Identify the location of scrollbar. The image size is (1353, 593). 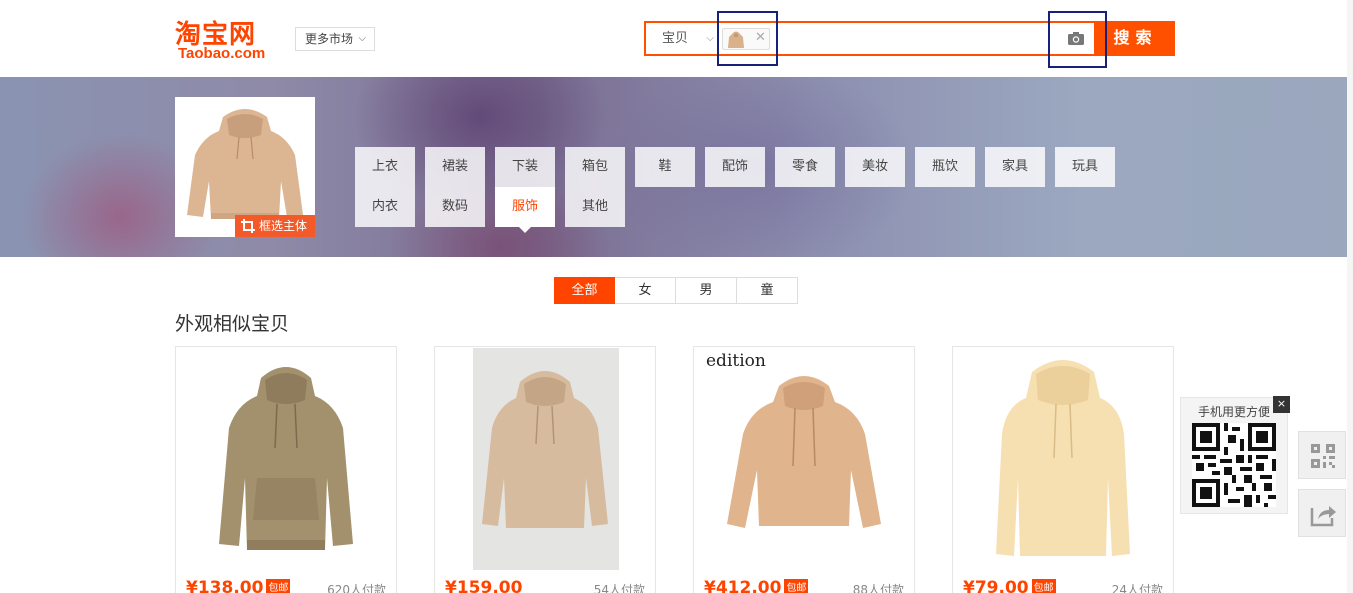
(1350, 296).